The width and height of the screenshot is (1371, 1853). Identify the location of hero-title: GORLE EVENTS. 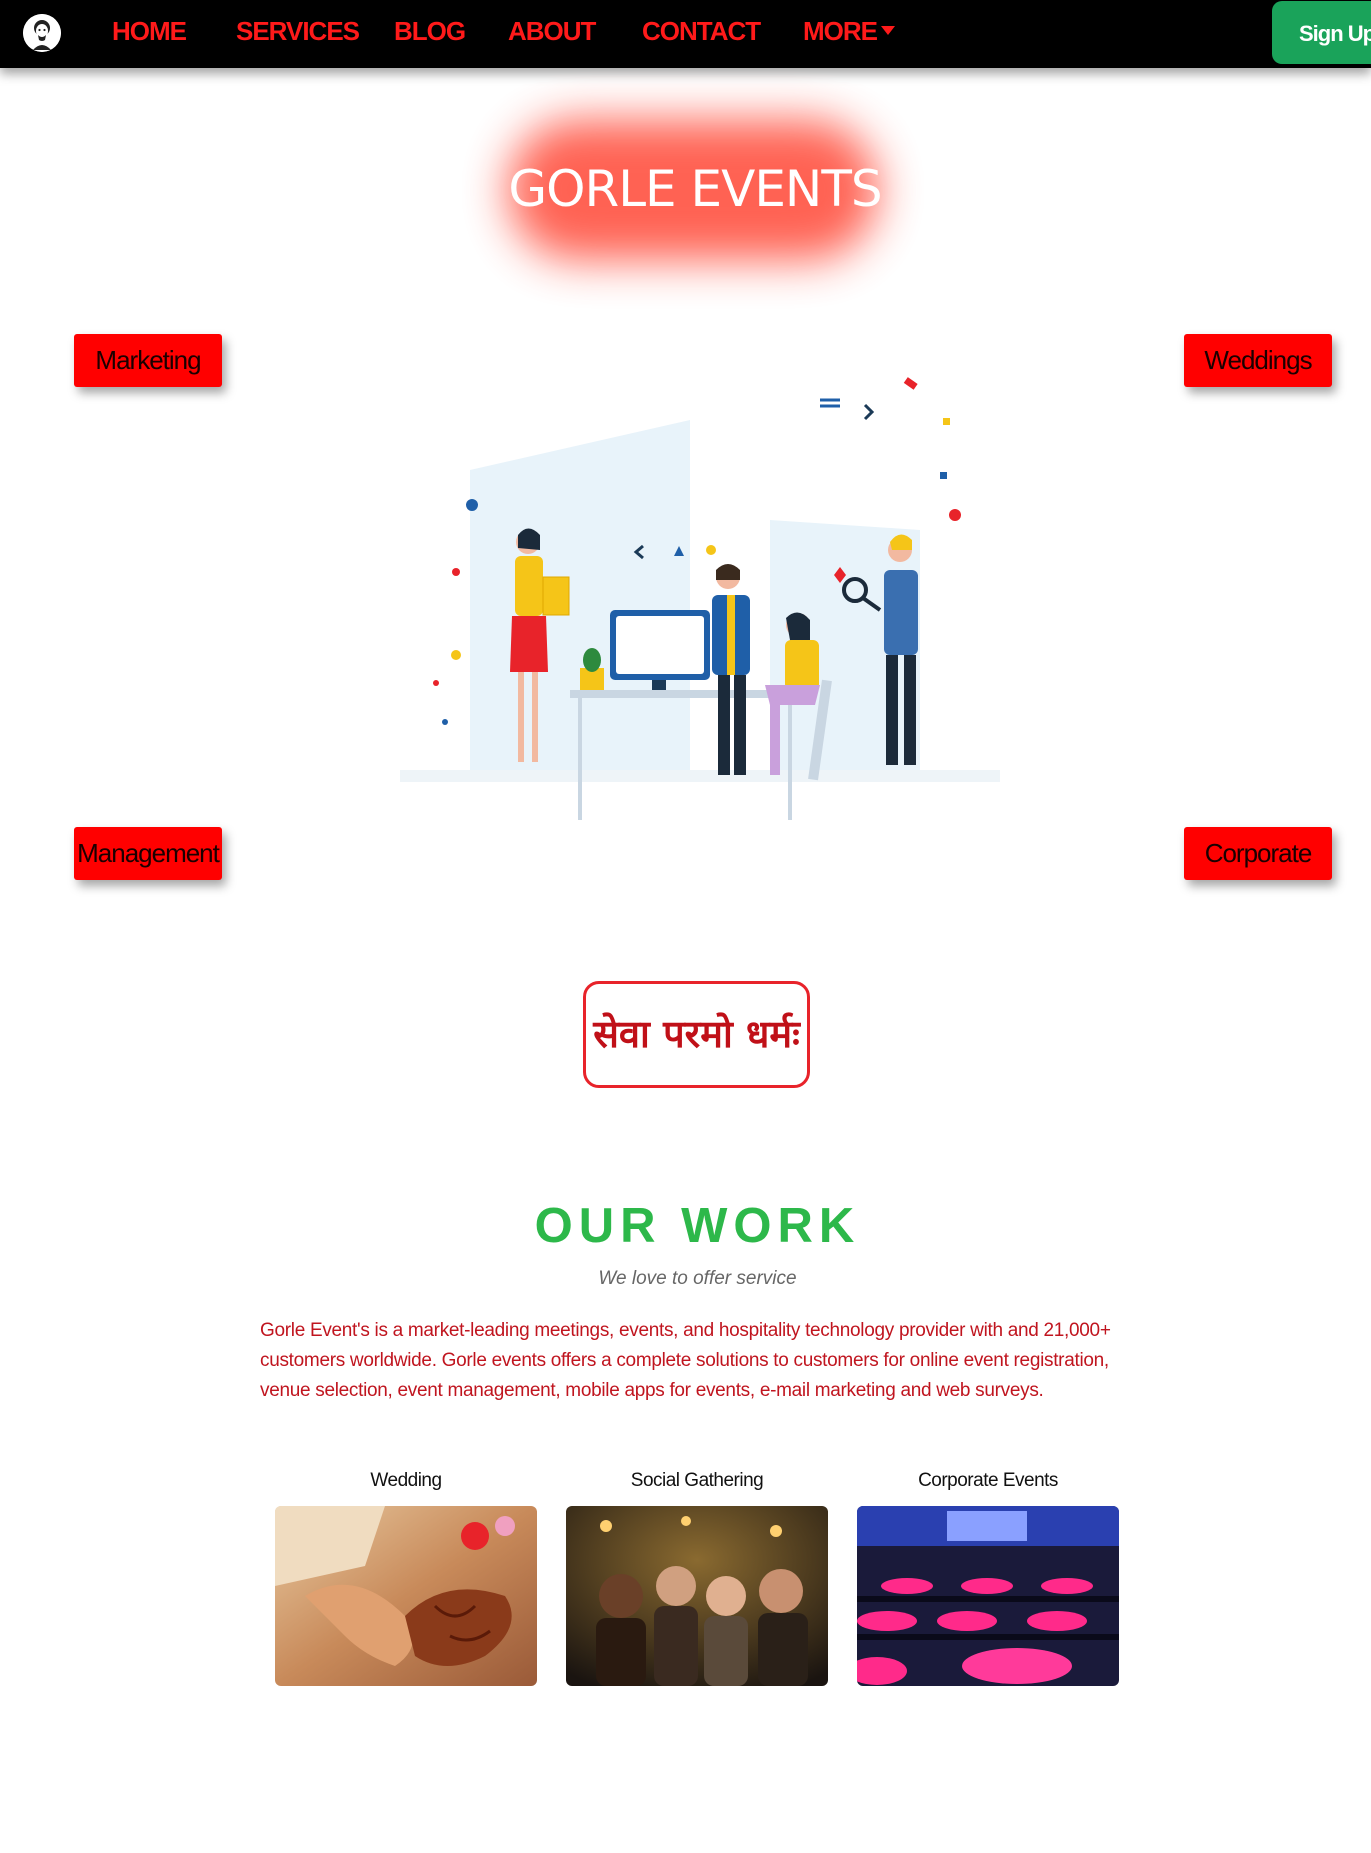
(695, 189).